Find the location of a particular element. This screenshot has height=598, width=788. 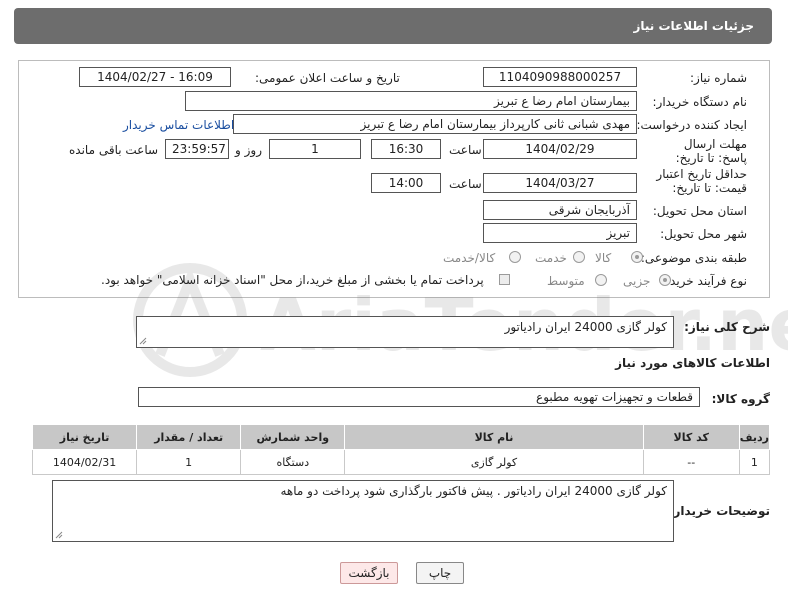

page-header: جزئیات اطلاعات نیاز is located at coordinates (393, 26).